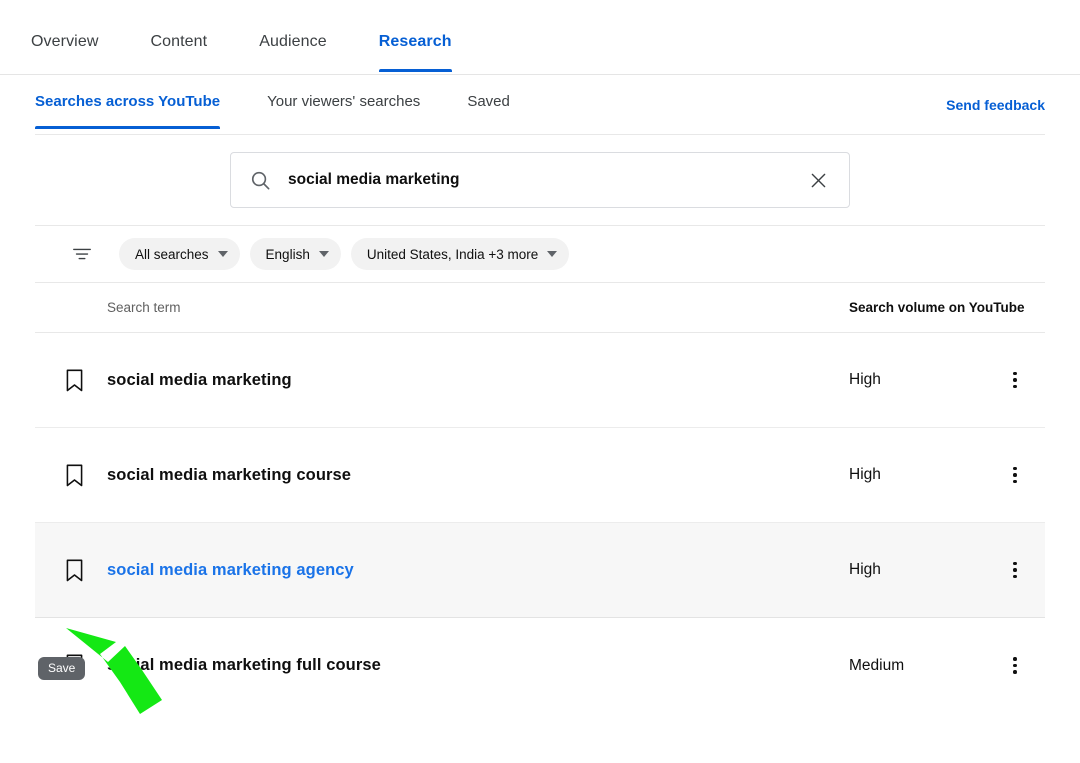 This screenshot has height=763, width=1080. Describe the element at coordinates (540, 570) in the screenshot. I see `table-row: social media marketing agency High` at that location.